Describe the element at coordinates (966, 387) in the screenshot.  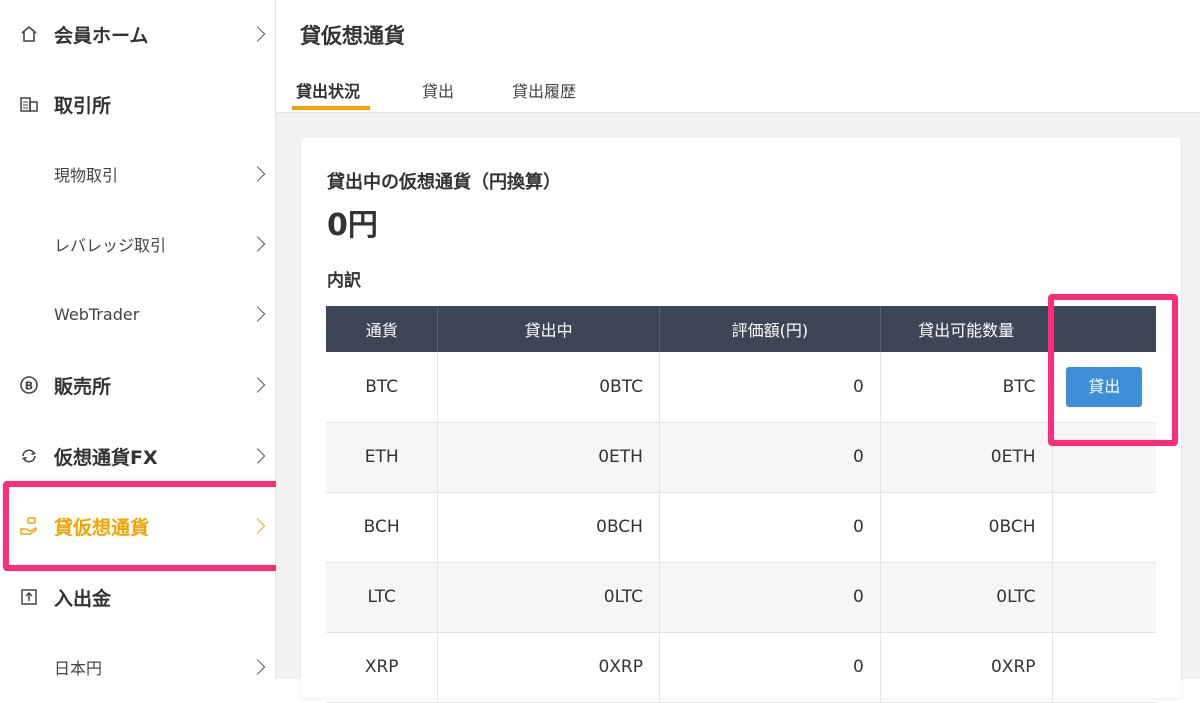
I see `cell-available: BTC` at that location.